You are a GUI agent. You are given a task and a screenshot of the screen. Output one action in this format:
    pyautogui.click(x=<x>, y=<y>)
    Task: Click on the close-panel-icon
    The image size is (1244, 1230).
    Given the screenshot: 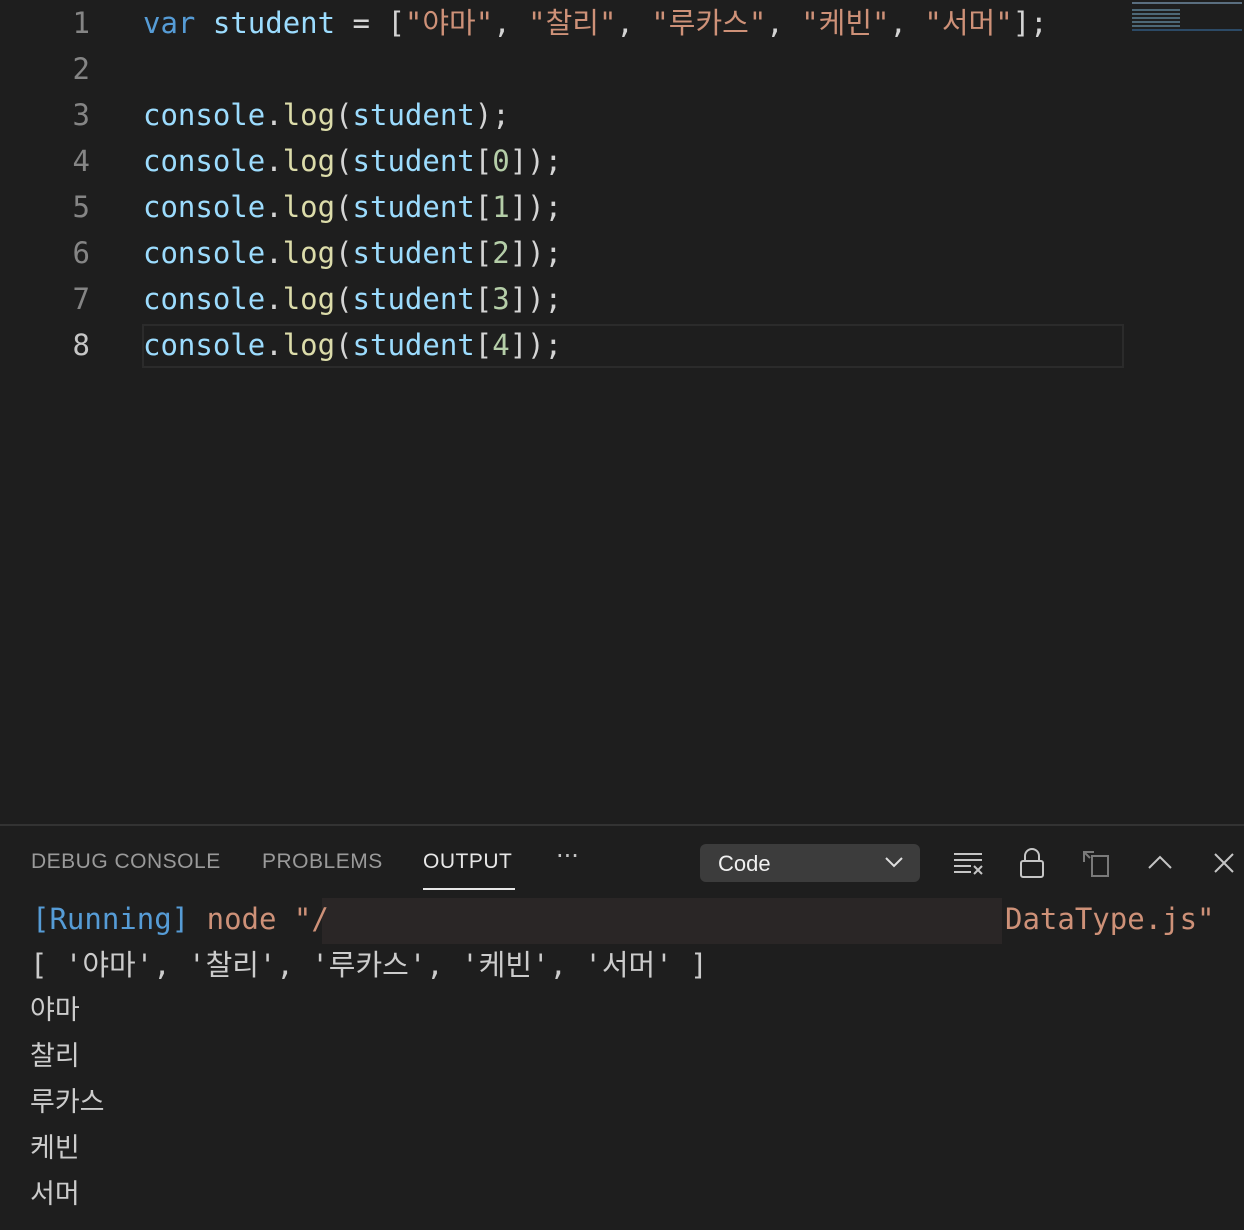 What is the action you would take?
    pyautogui.click(x=1224, y=863)
    